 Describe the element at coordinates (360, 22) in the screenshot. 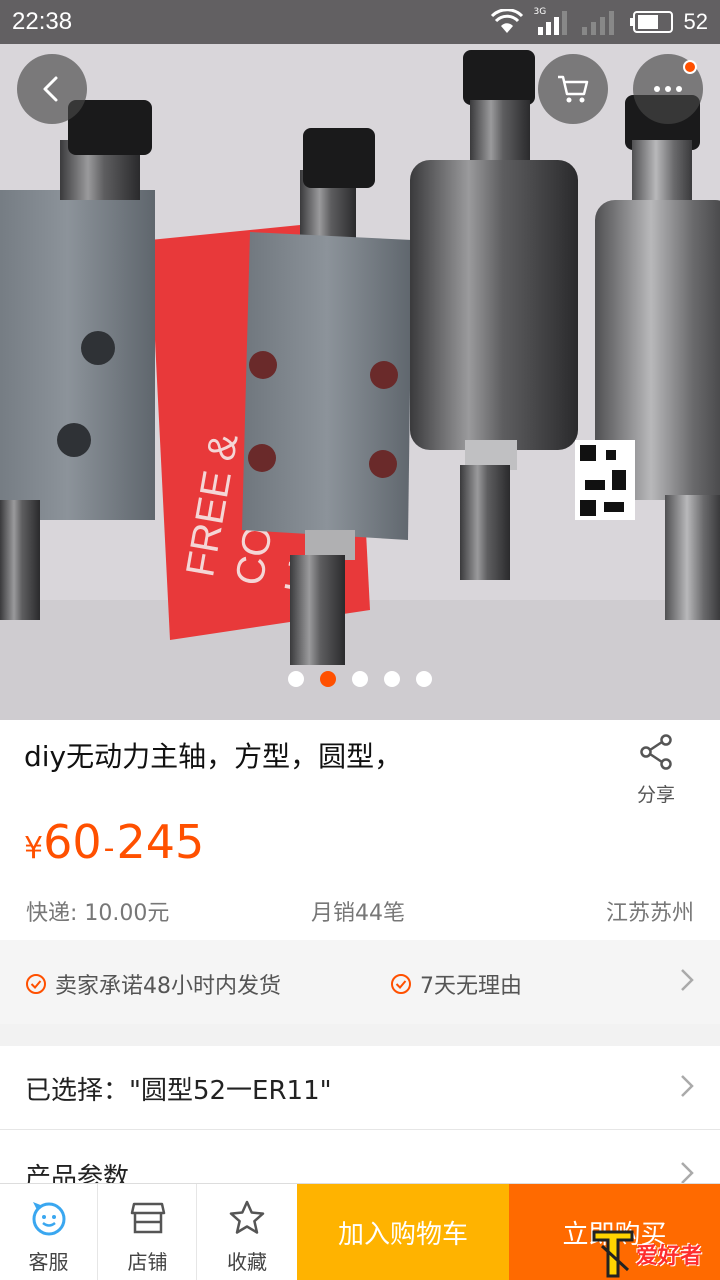

I see `status-bar: 22:38 3G 52` at that location.